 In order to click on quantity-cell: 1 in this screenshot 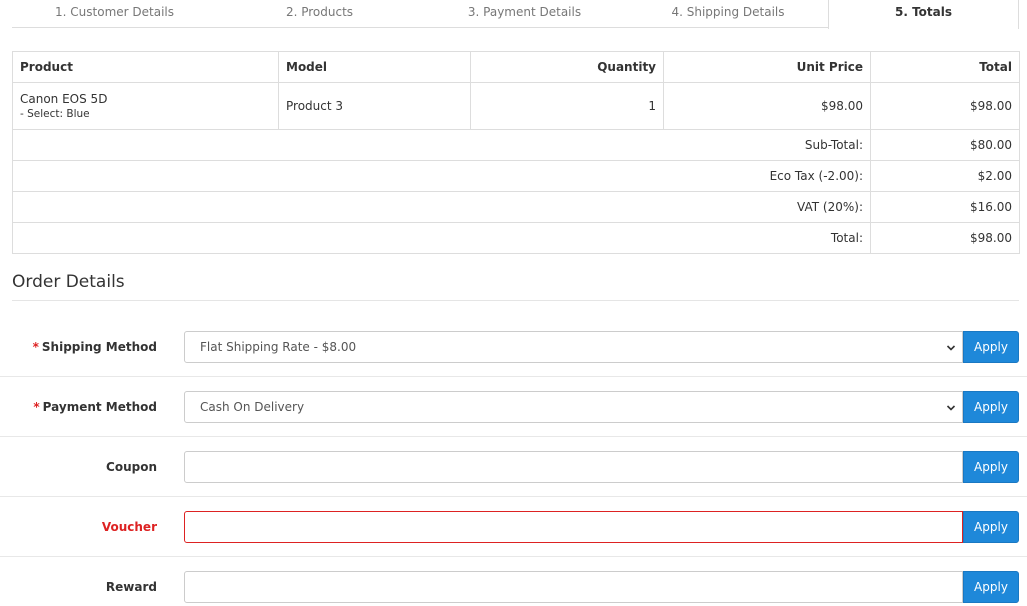, I will do `click(567, 106)`.